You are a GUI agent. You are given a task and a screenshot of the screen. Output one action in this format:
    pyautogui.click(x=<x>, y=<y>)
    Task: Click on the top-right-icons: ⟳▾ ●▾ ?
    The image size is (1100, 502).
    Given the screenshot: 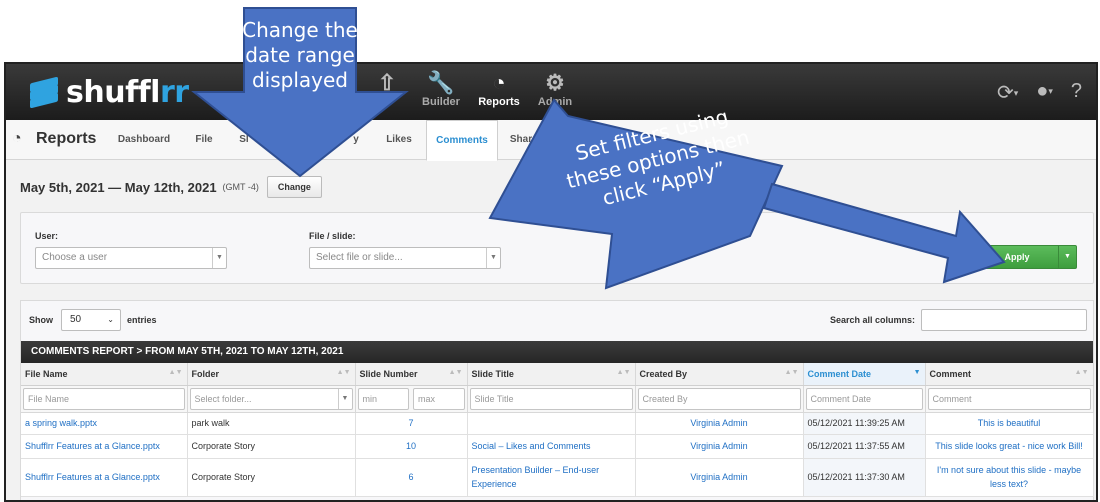 What is the action you would take?
    pyautogui.click(x=1039, y=92)
    